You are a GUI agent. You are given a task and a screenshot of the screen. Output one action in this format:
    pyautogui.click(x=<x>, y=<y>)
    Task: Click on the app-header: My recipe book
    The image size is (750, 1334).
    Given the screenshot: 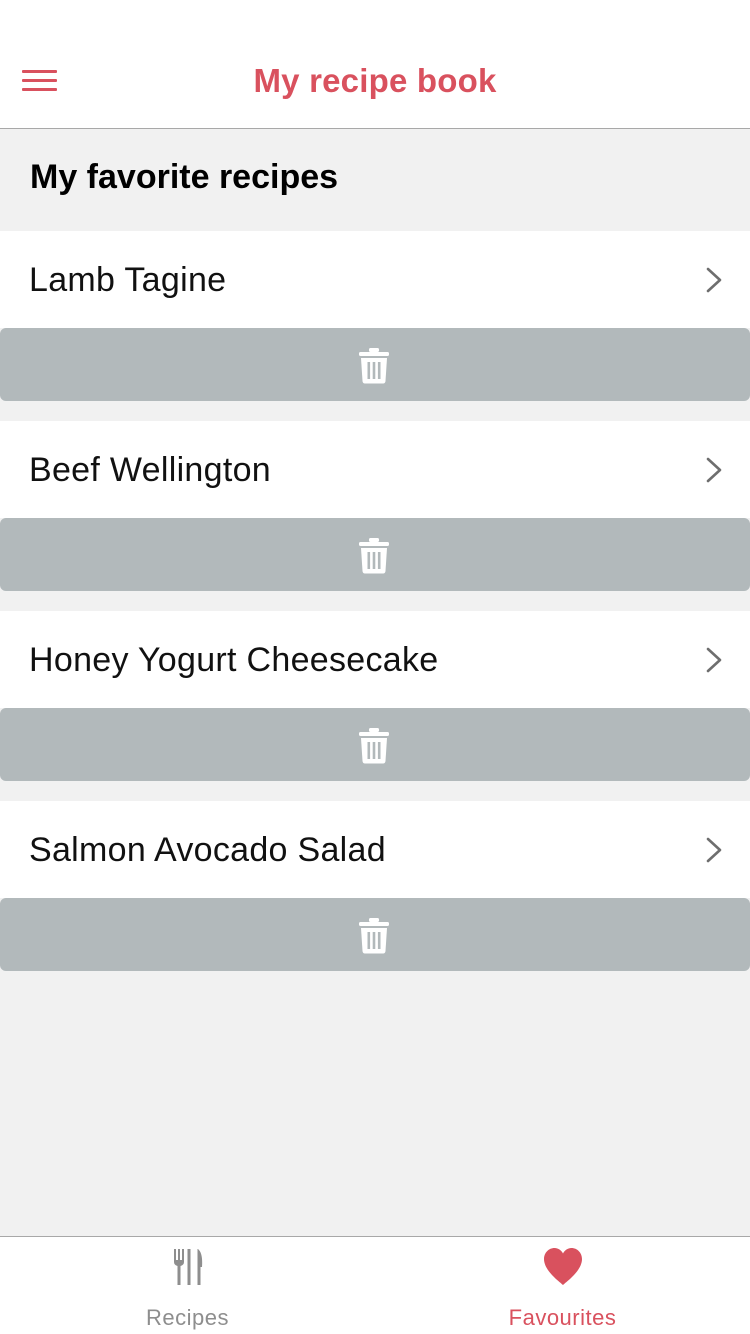 What is the action you would take?
    pyautogui.click(x=375, y=64)
    